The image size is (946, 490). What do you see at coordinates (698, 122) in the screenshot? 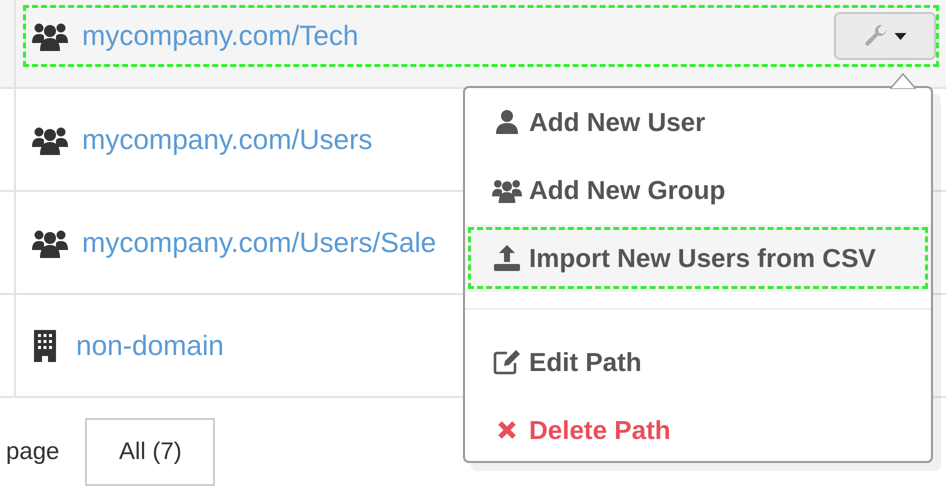
I see `menu-item: Add New User` at bounding box center [698, 122].